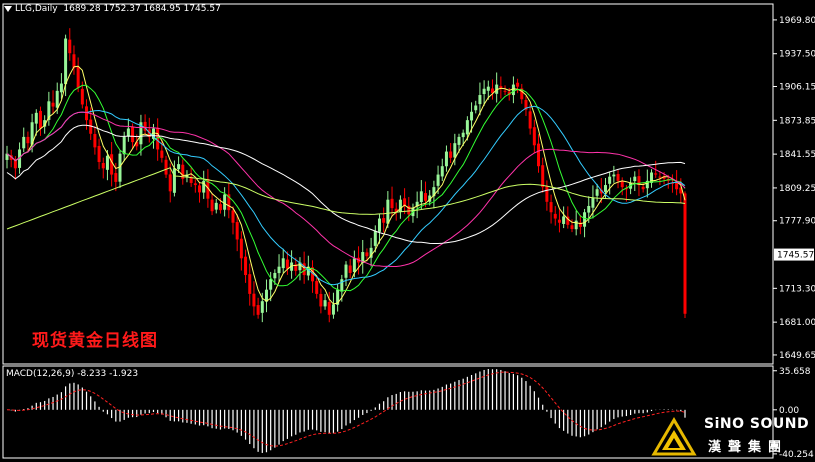 The width and height of the screenshot is (815, 462). What do you see at coordinates (36, 9) in the screenshot?
I see `symbol-label: LLG,Daily` at bounding box center [36, 9].